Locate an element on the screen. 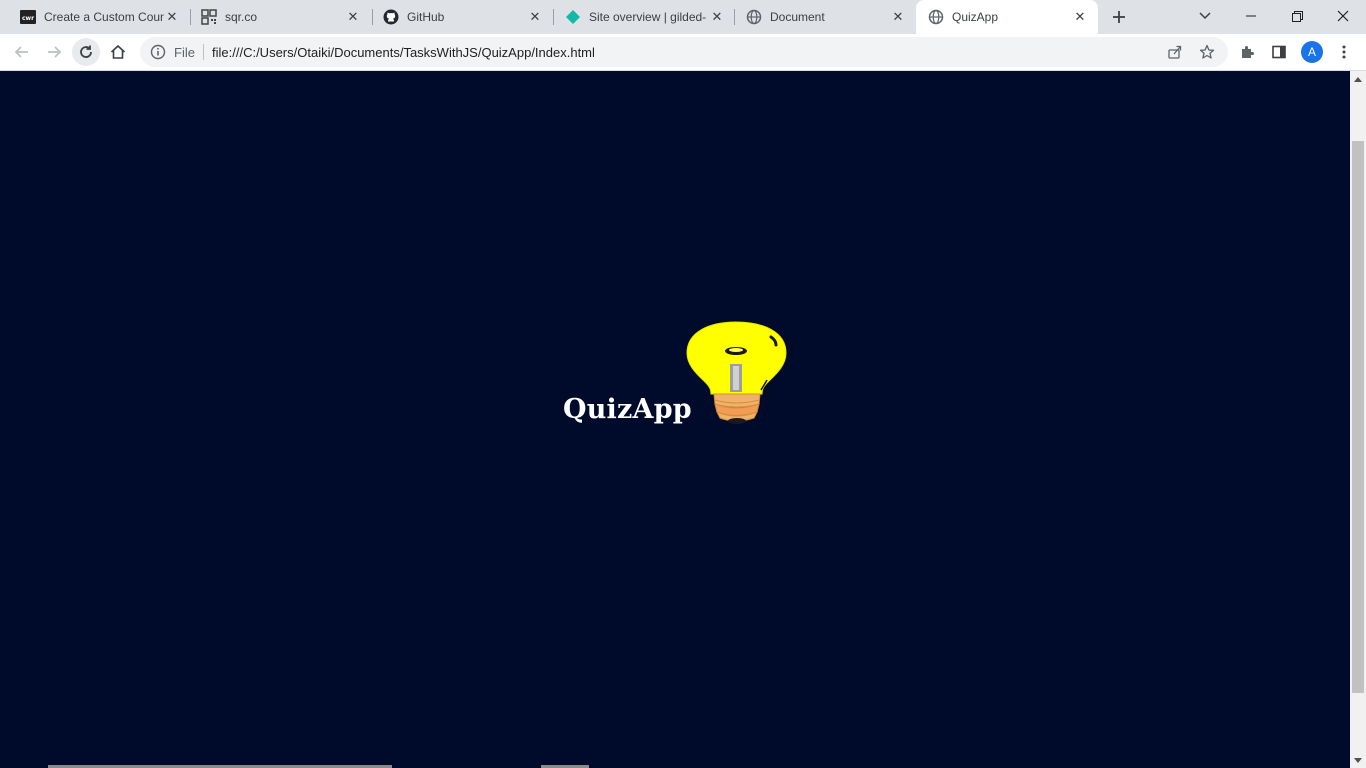 The image size is (1366, 768). vertical-scrollbar is located at coordinates (1358, 419).